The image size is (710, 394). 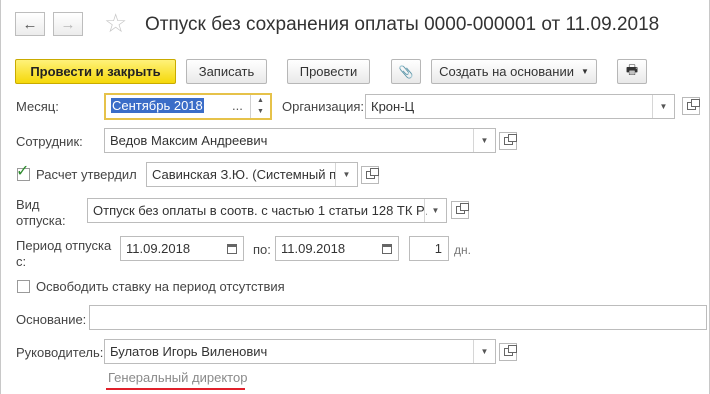 I want to click on open-organization-button, so click(x=691, y=106).